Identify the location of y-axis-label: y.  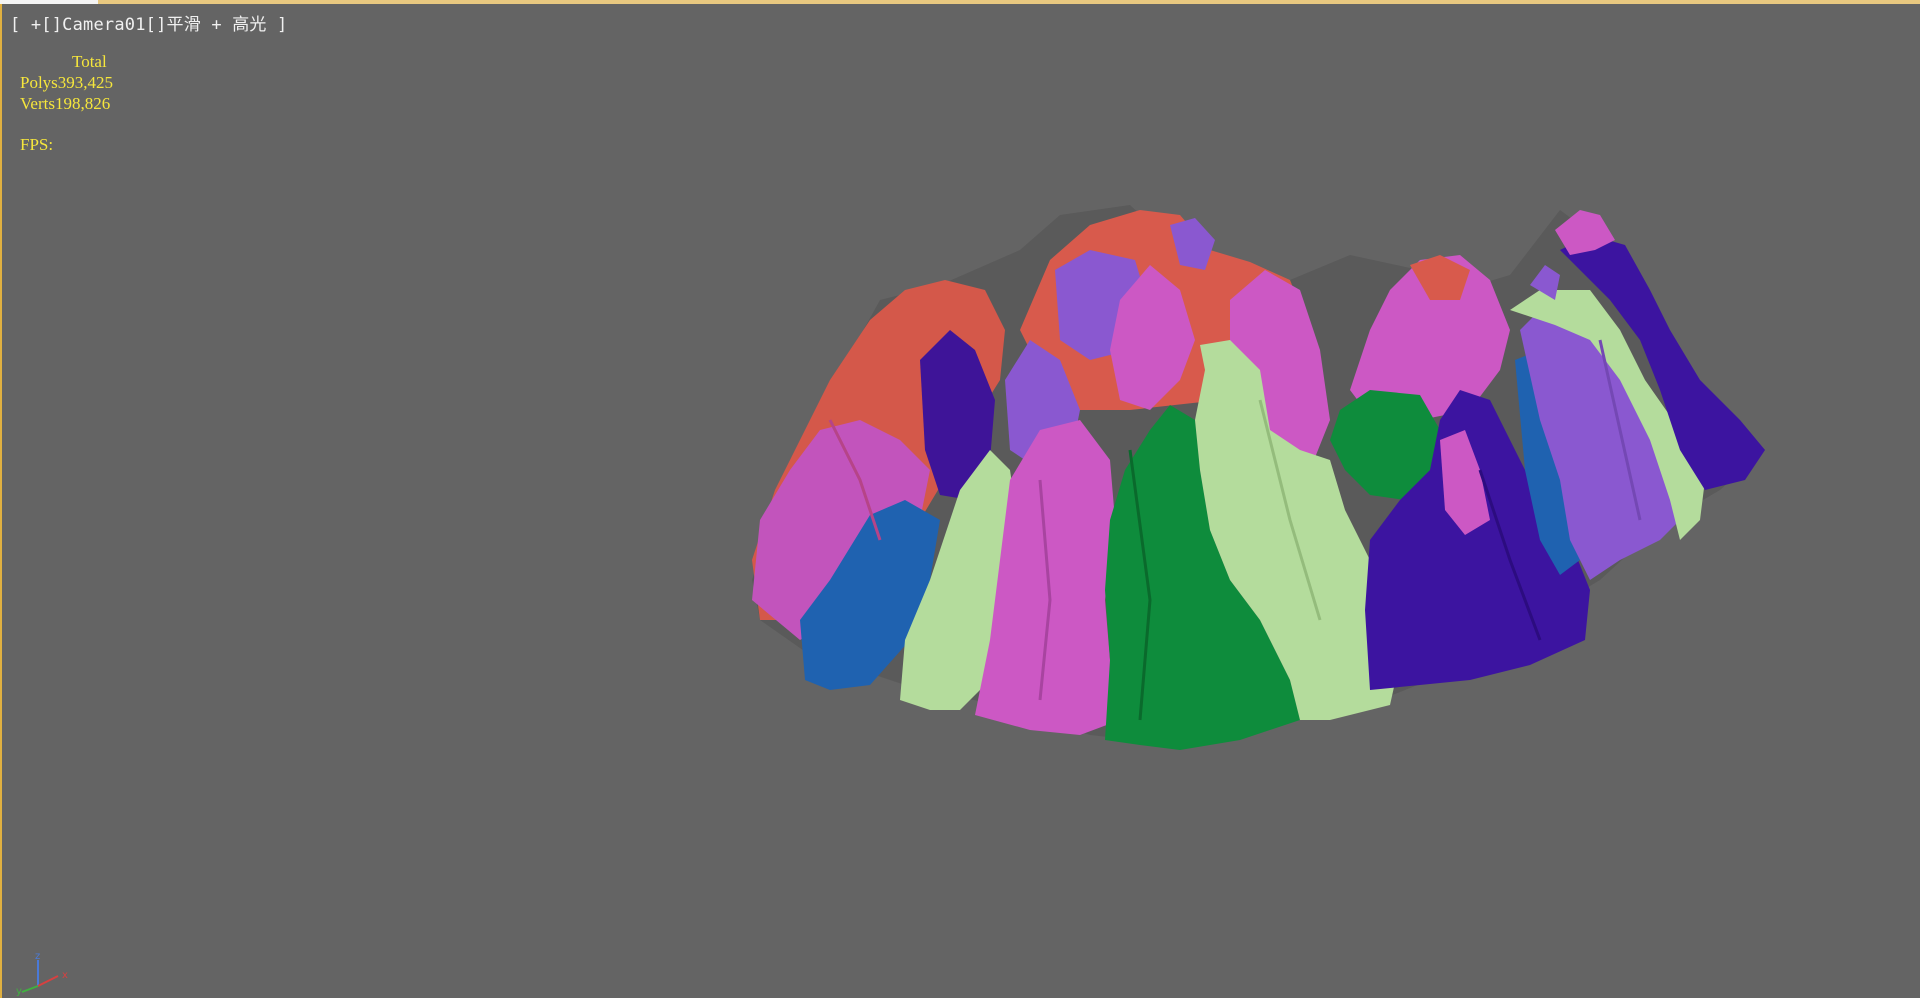
(19, 991).